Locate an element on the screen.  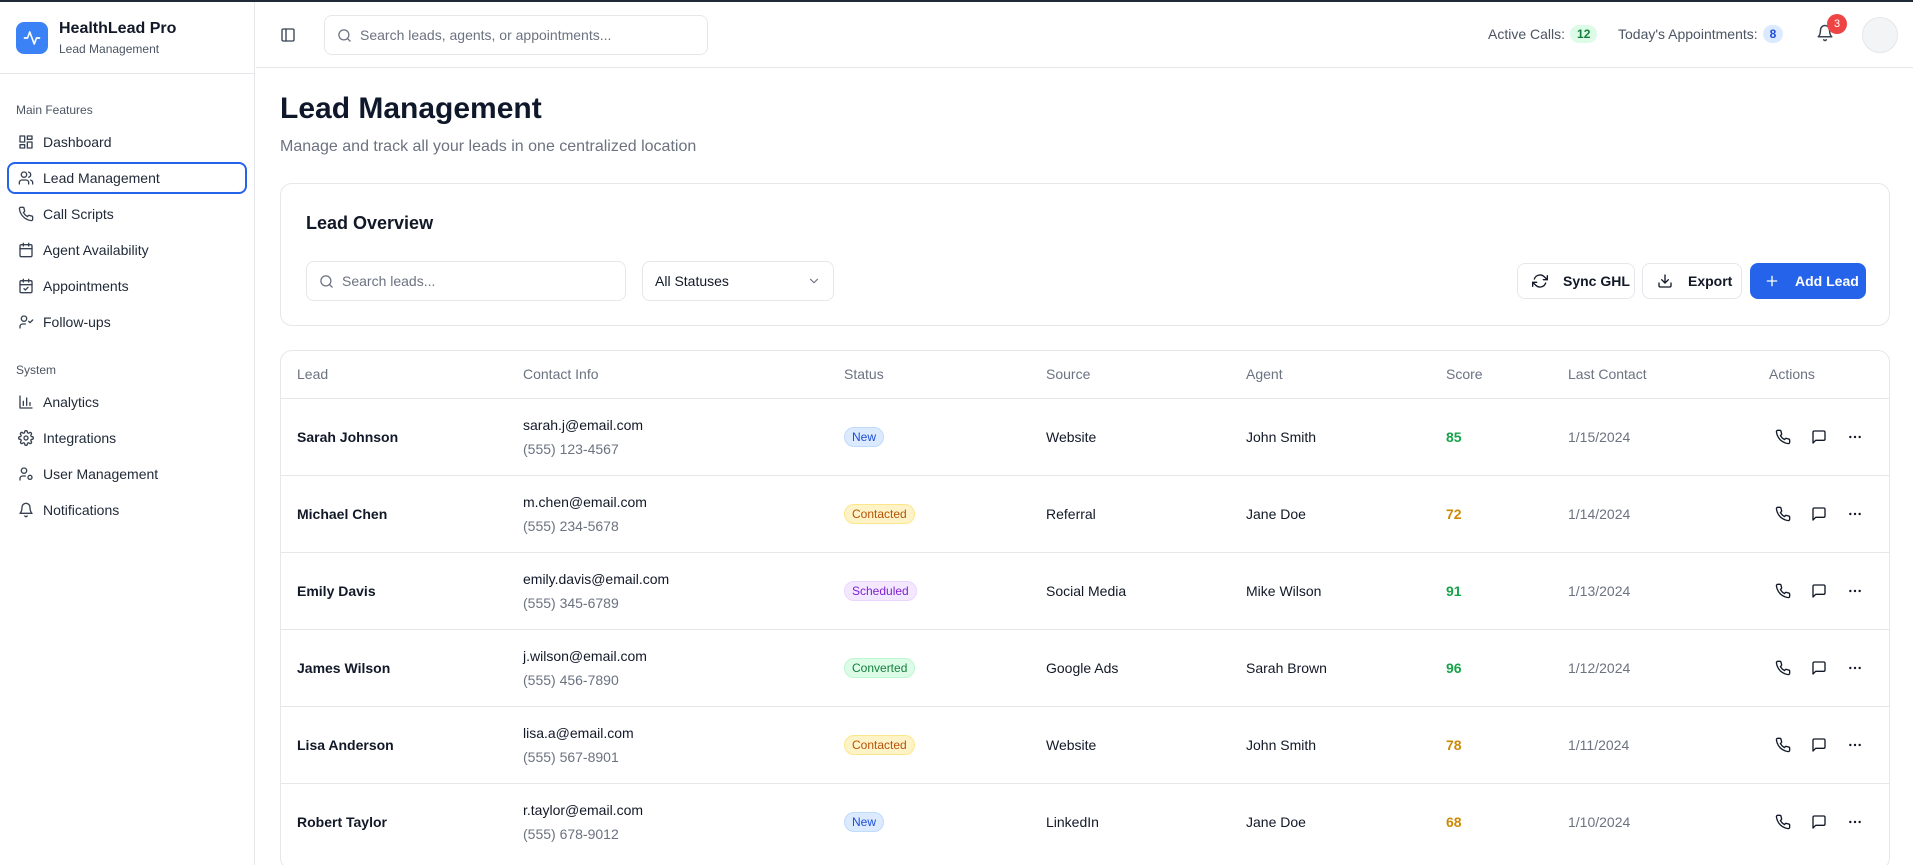
lead-name: James Wilson is located at coordinates (343, 668).